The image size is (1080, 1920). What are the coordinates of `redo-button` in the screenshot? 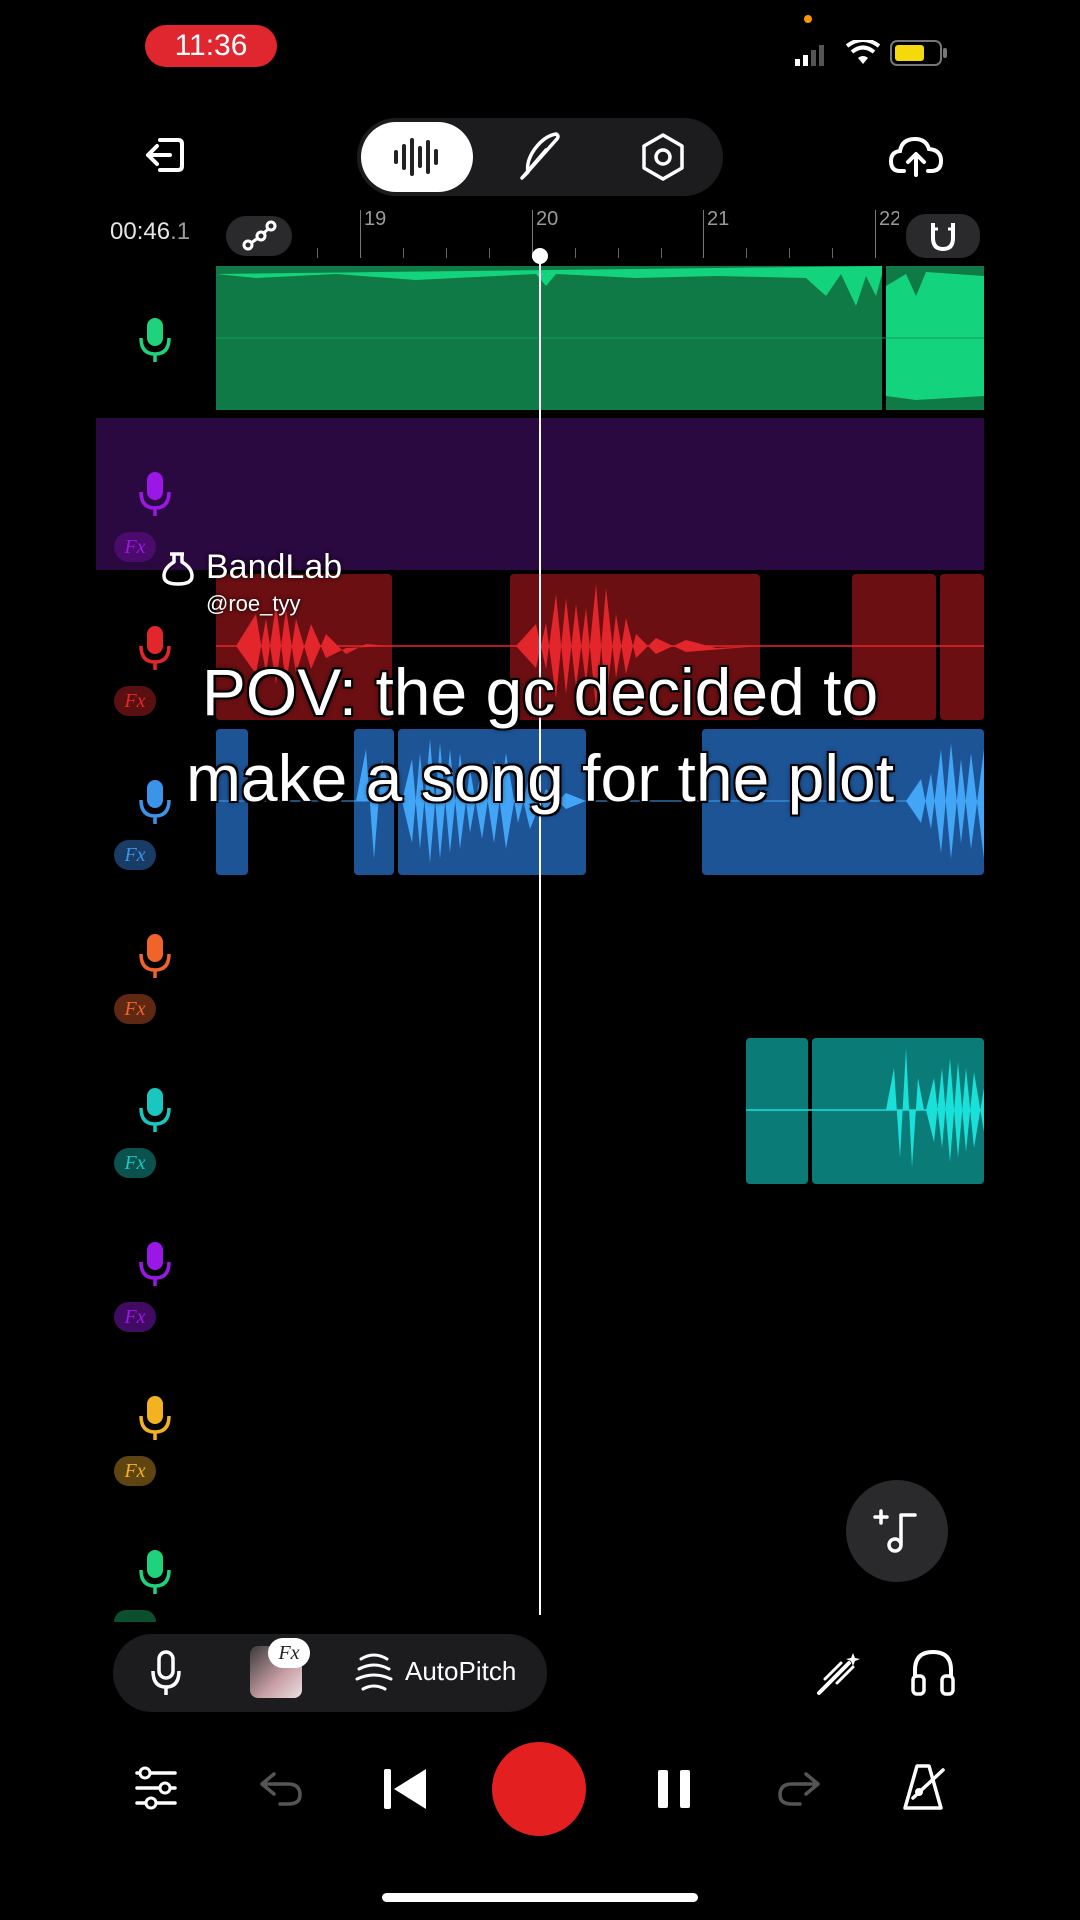 It's located at (799, 1788).